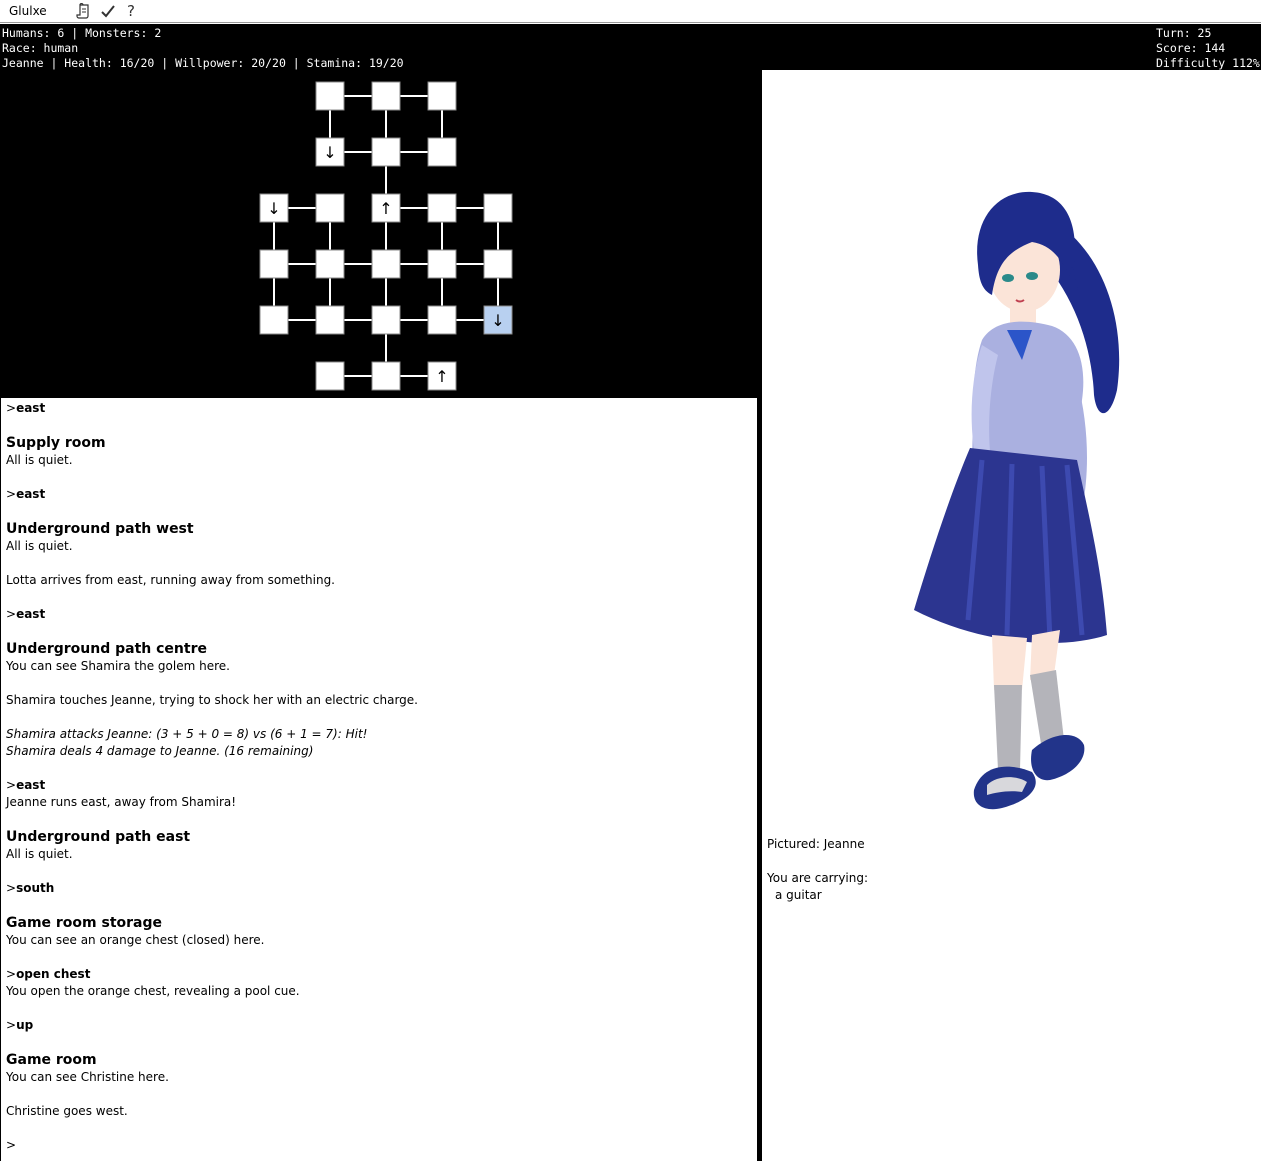 The height and width of the screenshot is (1161, 1261). What do you see at coordinates (1017, 500) in the screenshot?
I see `character-portrait` at bounding box center [1017, 500].